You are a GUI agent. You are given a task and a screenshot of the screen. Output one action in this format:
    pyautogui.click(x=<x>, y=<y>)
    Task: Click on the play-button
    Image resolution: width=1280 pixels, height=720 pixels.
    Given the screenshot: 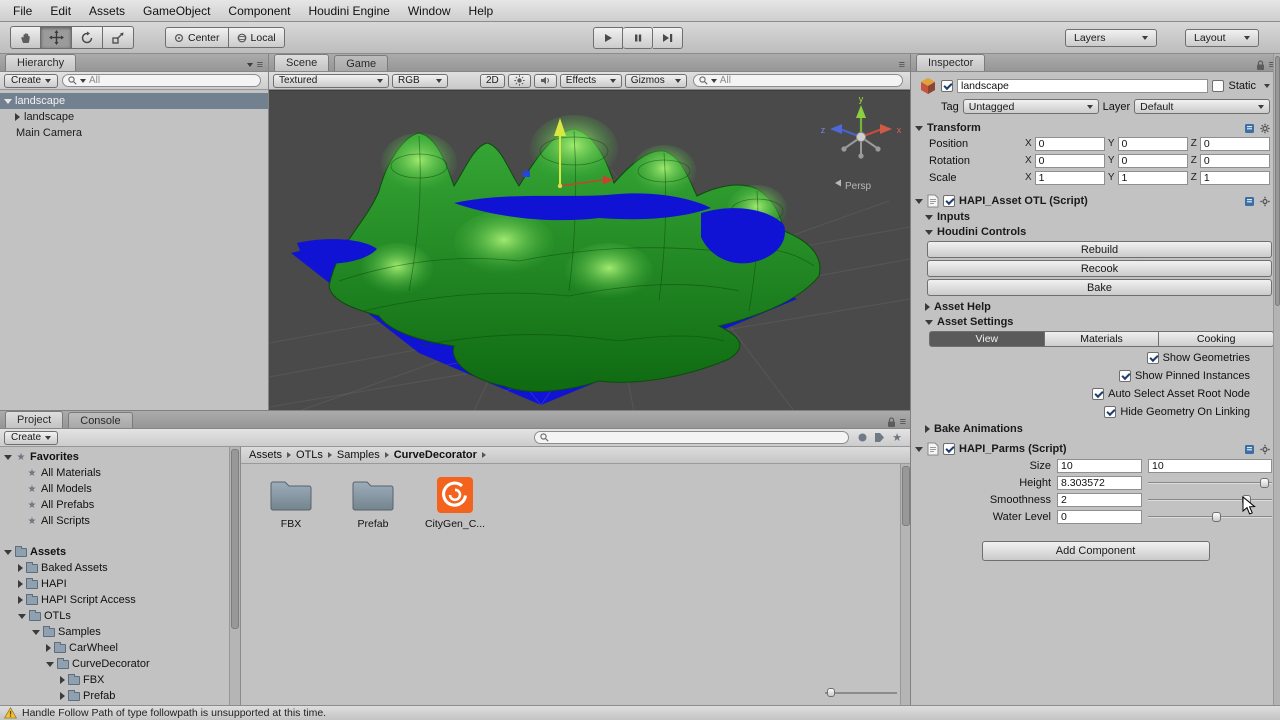 What is the action you would take?
    pyautogui.click(x=608, y=38)
    